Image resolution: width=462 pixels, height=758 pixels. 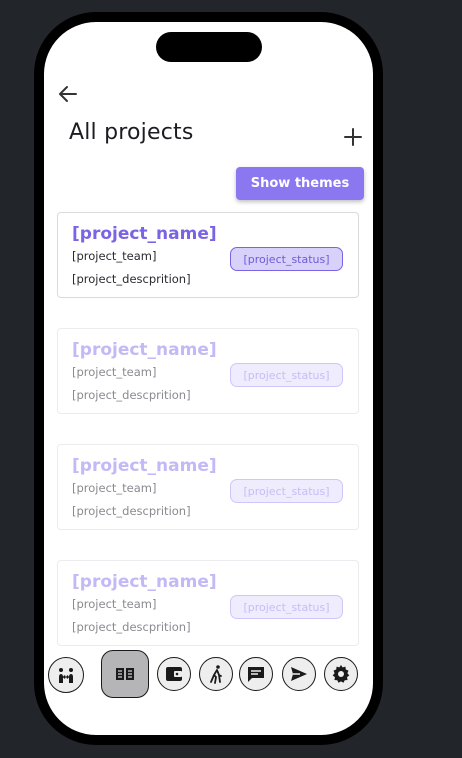 I want to click on nav-chat-button, so click(x=256, y=674).